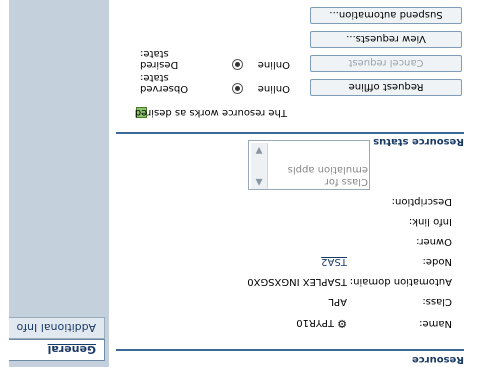  Describe the element at coordinates (437, 301) in the screenshot. I see `class-label: Class:` at that location.